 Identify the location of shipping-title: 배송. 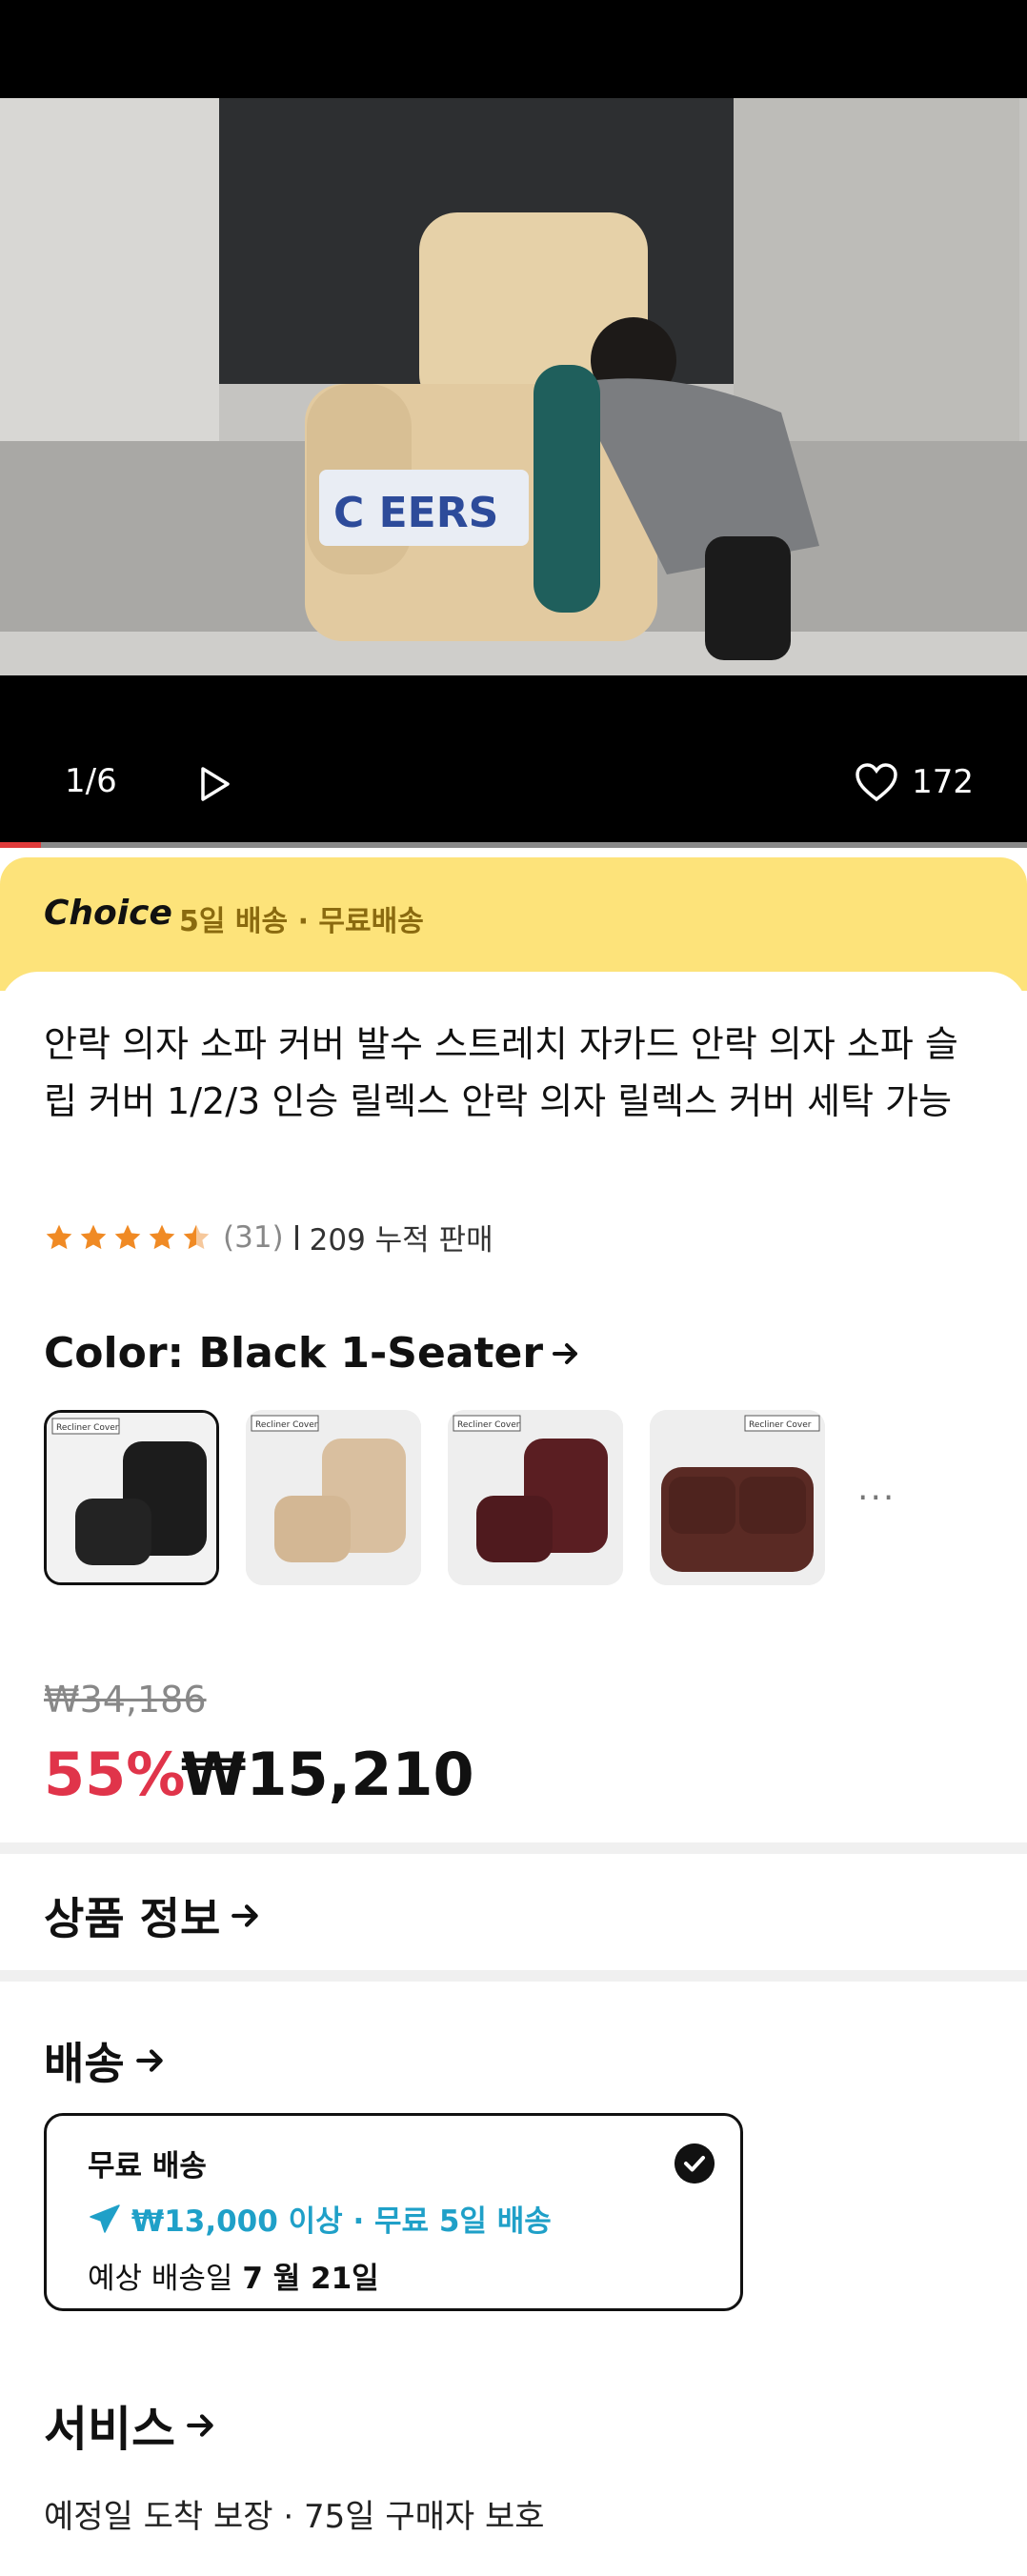
(84, 2063).